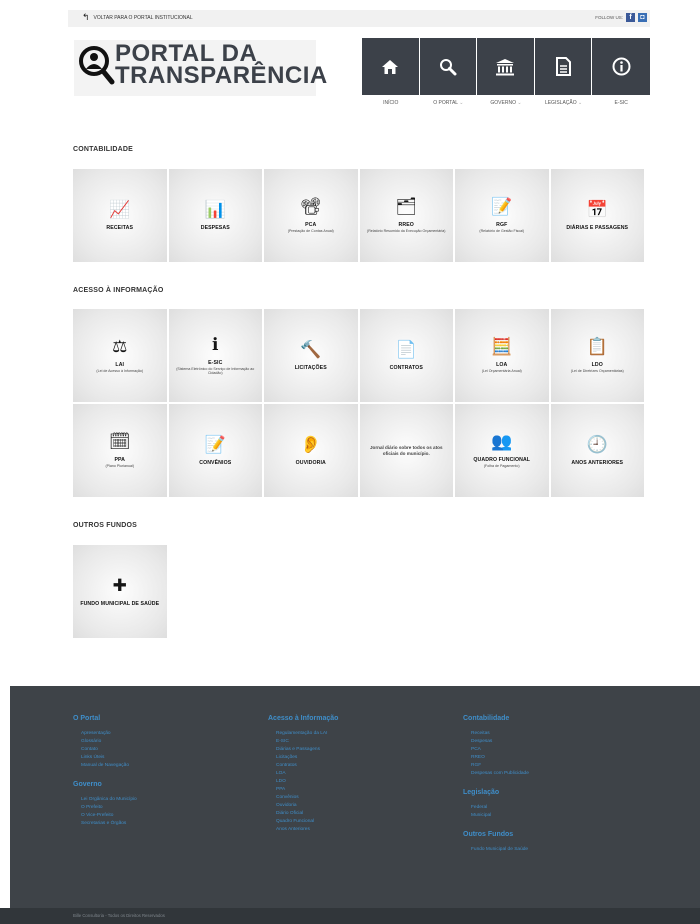 The width and height of the screenshot is (700, 924). I want to click on tile-label: PCA, so click(311, 224).